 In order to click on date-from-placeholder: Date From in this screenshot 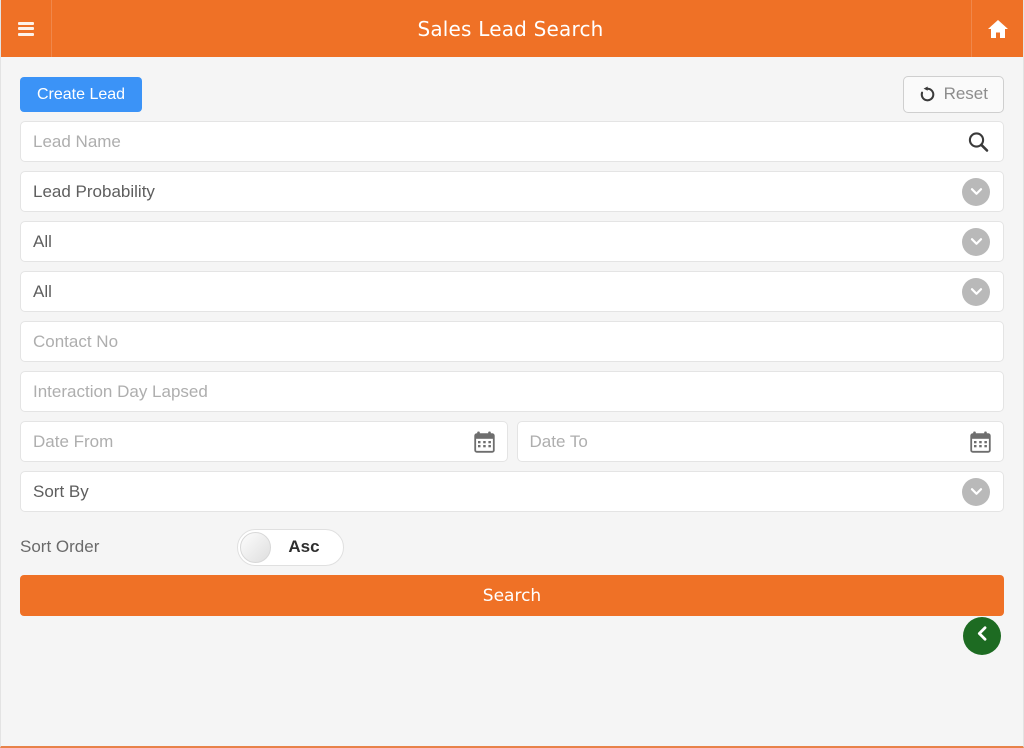, I will do `click(73, 441)`.